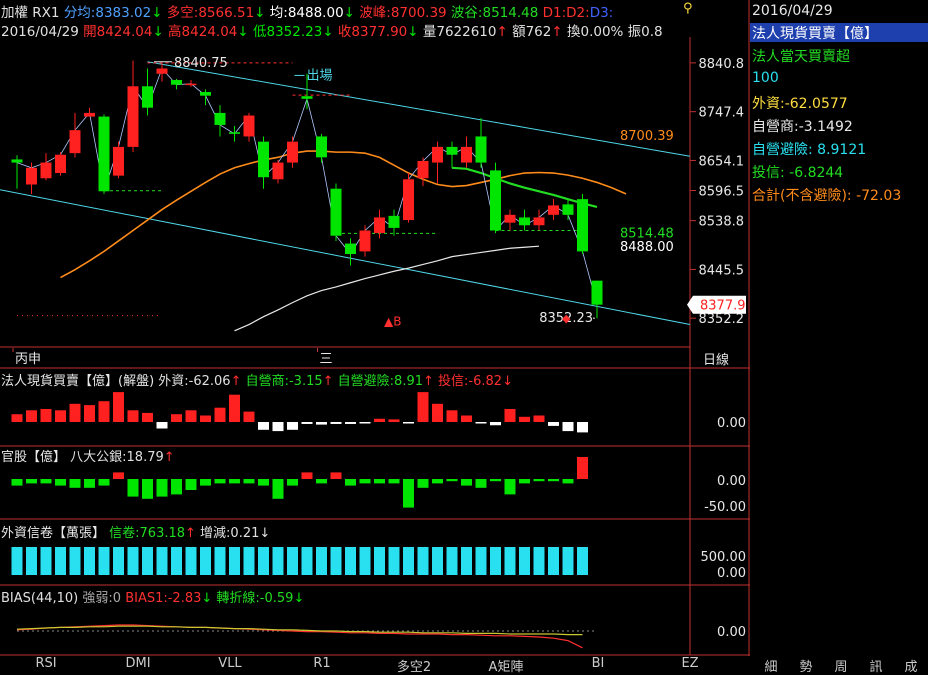 The width and height of the screenshot is (928, 675). Describe the element at coordinates (35, 457) in the screenshot. I see `pane-title: 官股【億】` at that location.